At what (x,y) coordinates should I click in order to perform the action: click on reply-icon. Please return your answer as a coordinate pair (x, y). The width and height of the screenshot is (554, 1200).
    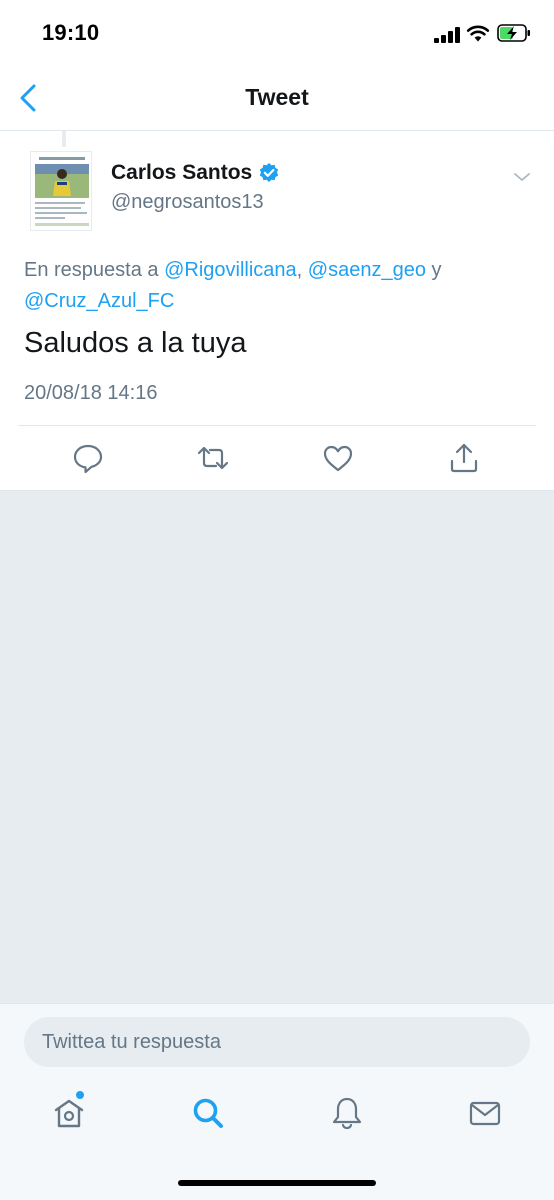
    Looking at the image, I should click on (88, 459).